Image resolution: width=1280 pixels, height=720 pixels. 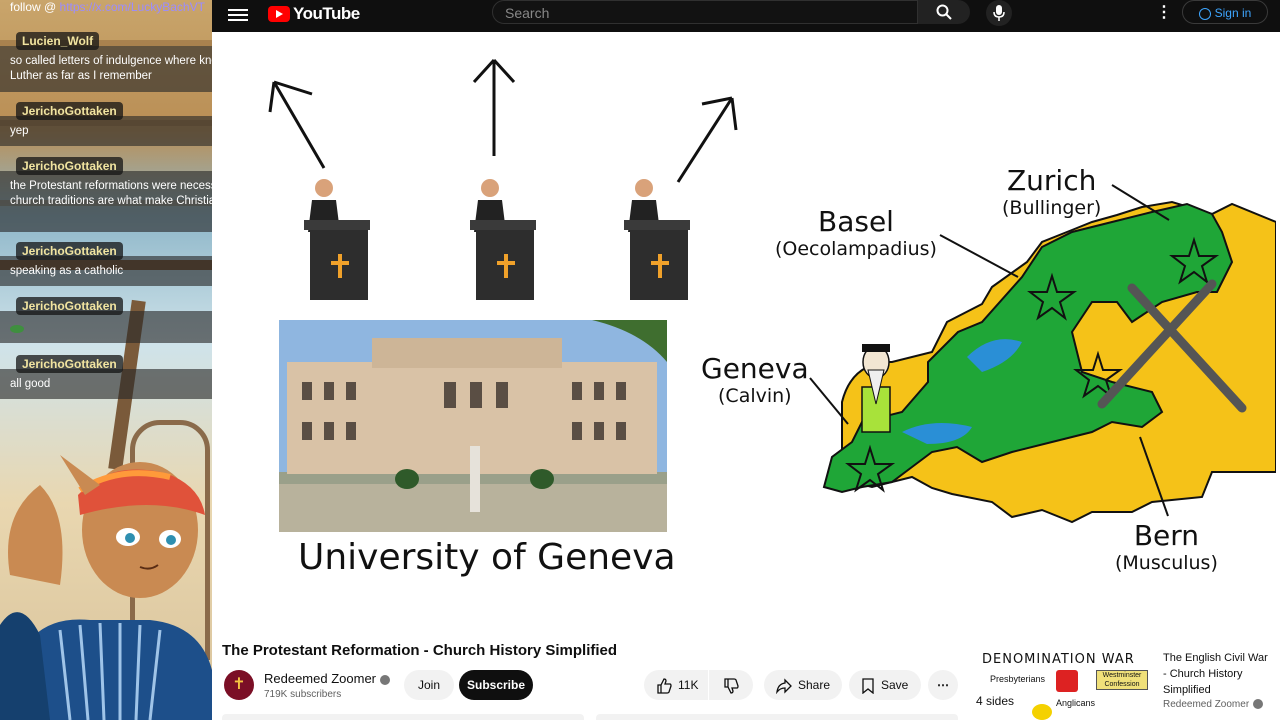 I want to click on vtuber-avatar, so click(x=106, y=587).